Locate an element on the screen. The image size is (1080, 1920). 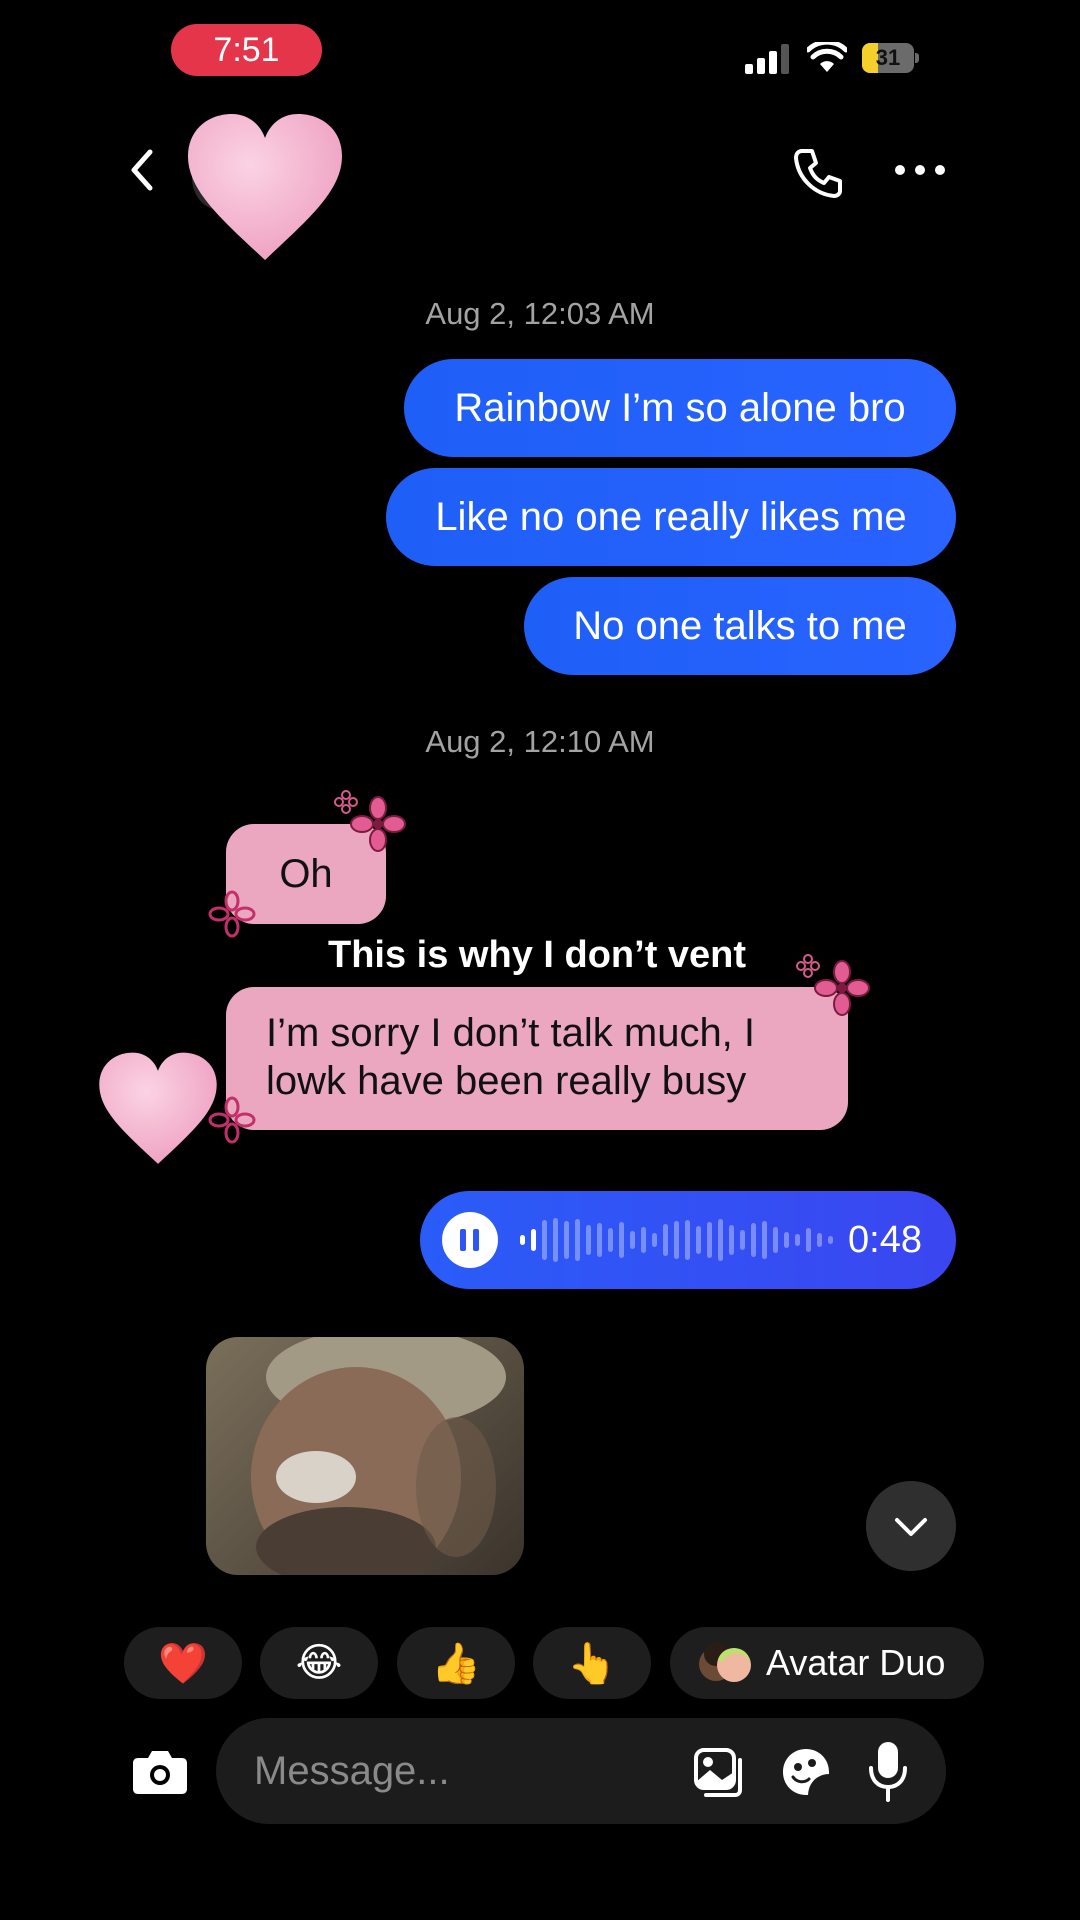
voice-duration: 0:48 is located at coordinates (885, 1239).